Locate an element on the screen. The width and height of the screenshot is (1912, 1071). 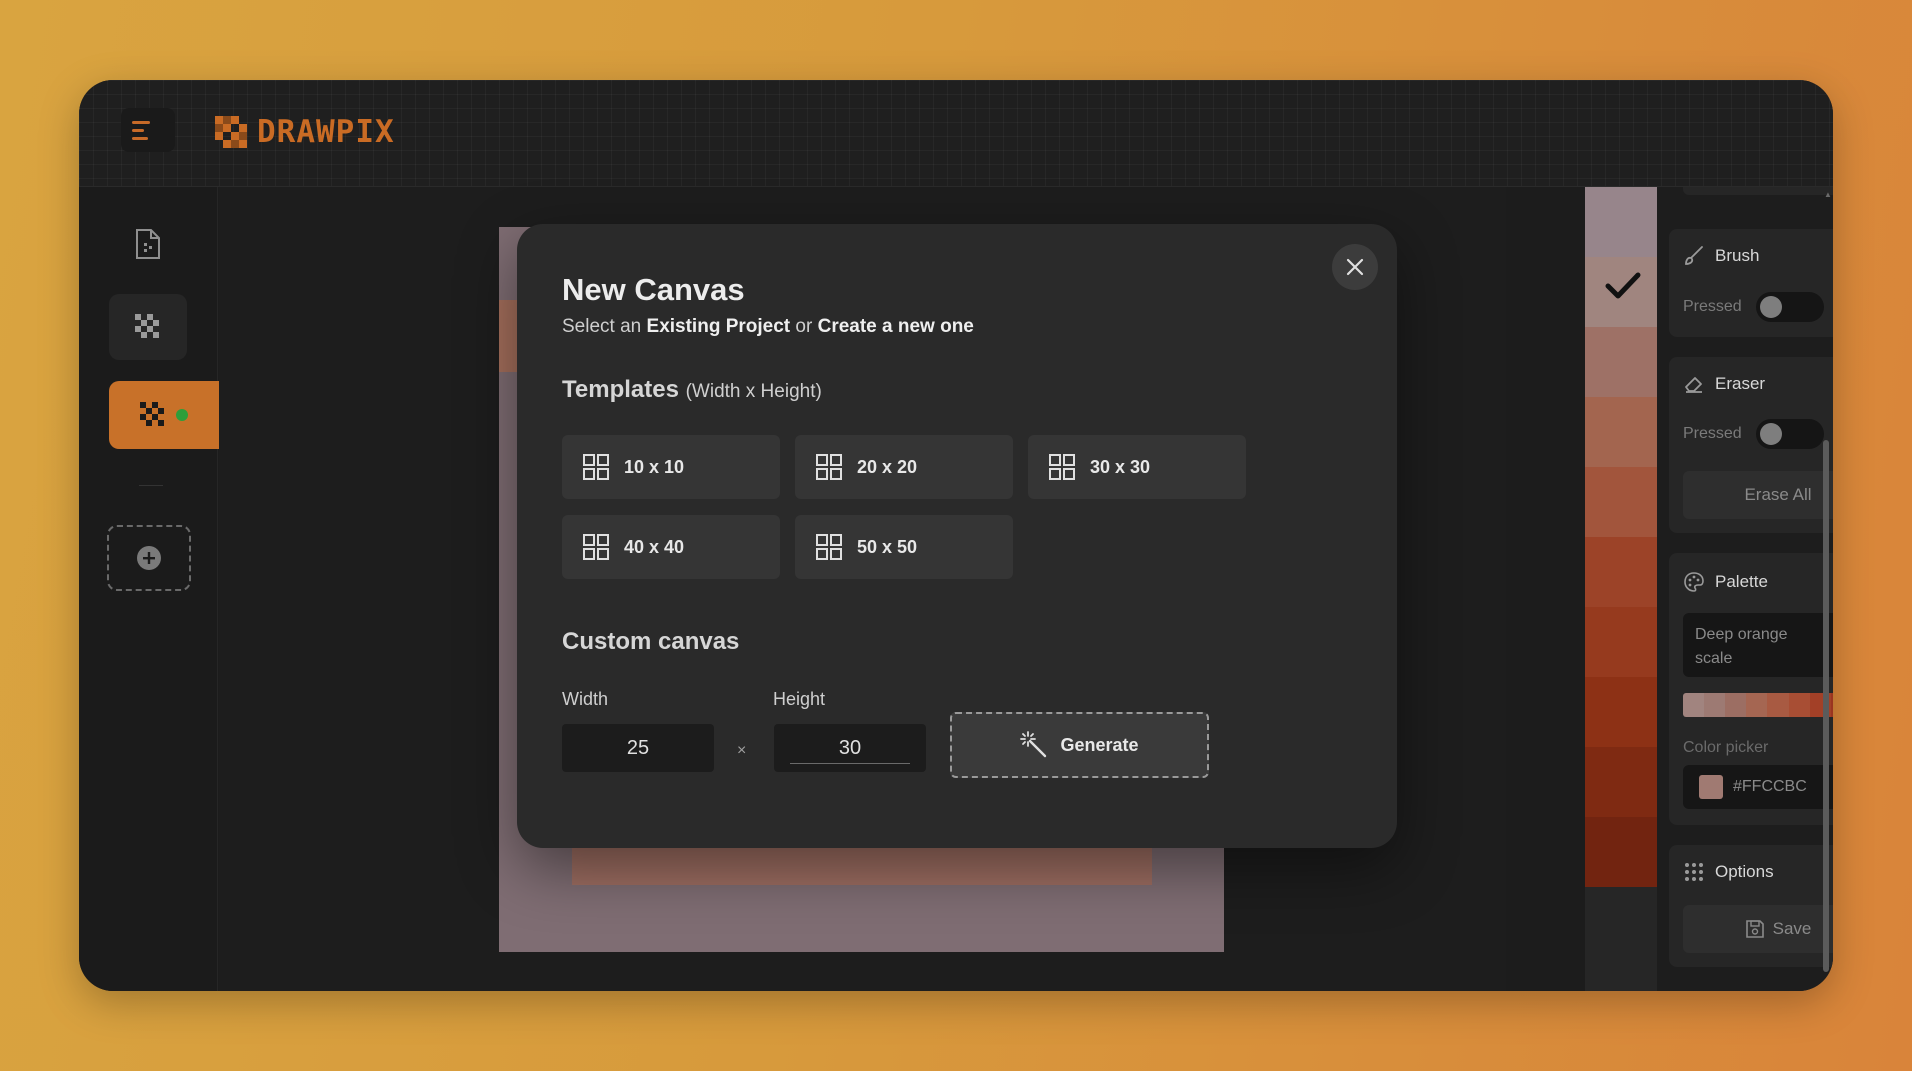
templates-heading: Templates (Width x Height) is located at coordinates (692, 389).